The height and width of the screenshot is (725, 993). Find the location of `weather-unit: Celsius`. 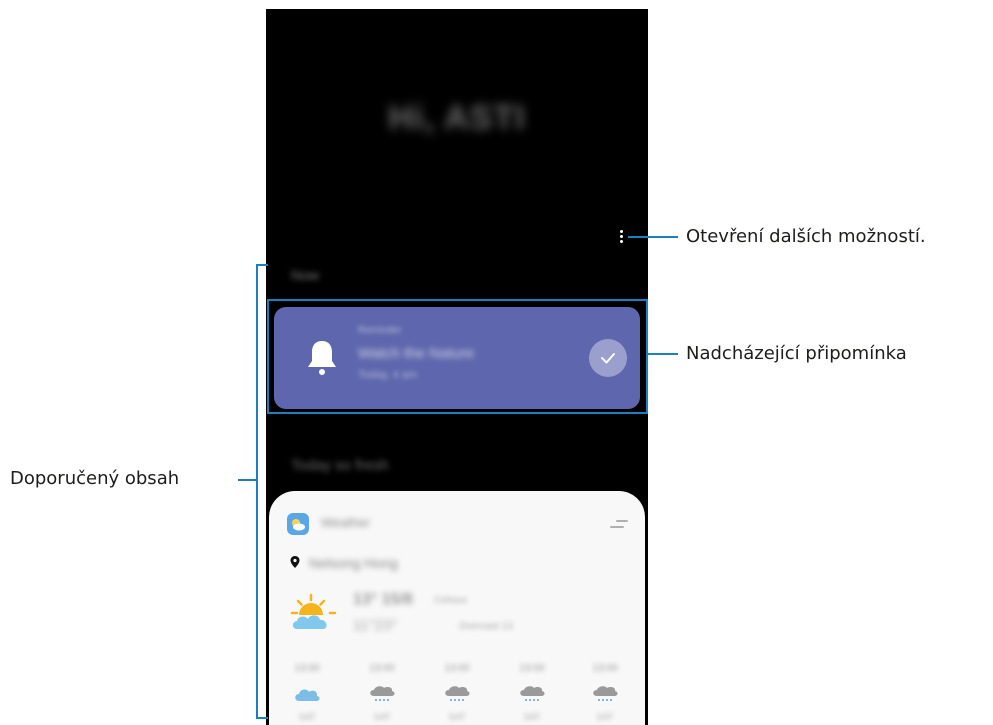

weather-unit: Celsius is located at coordinates (450, 600).